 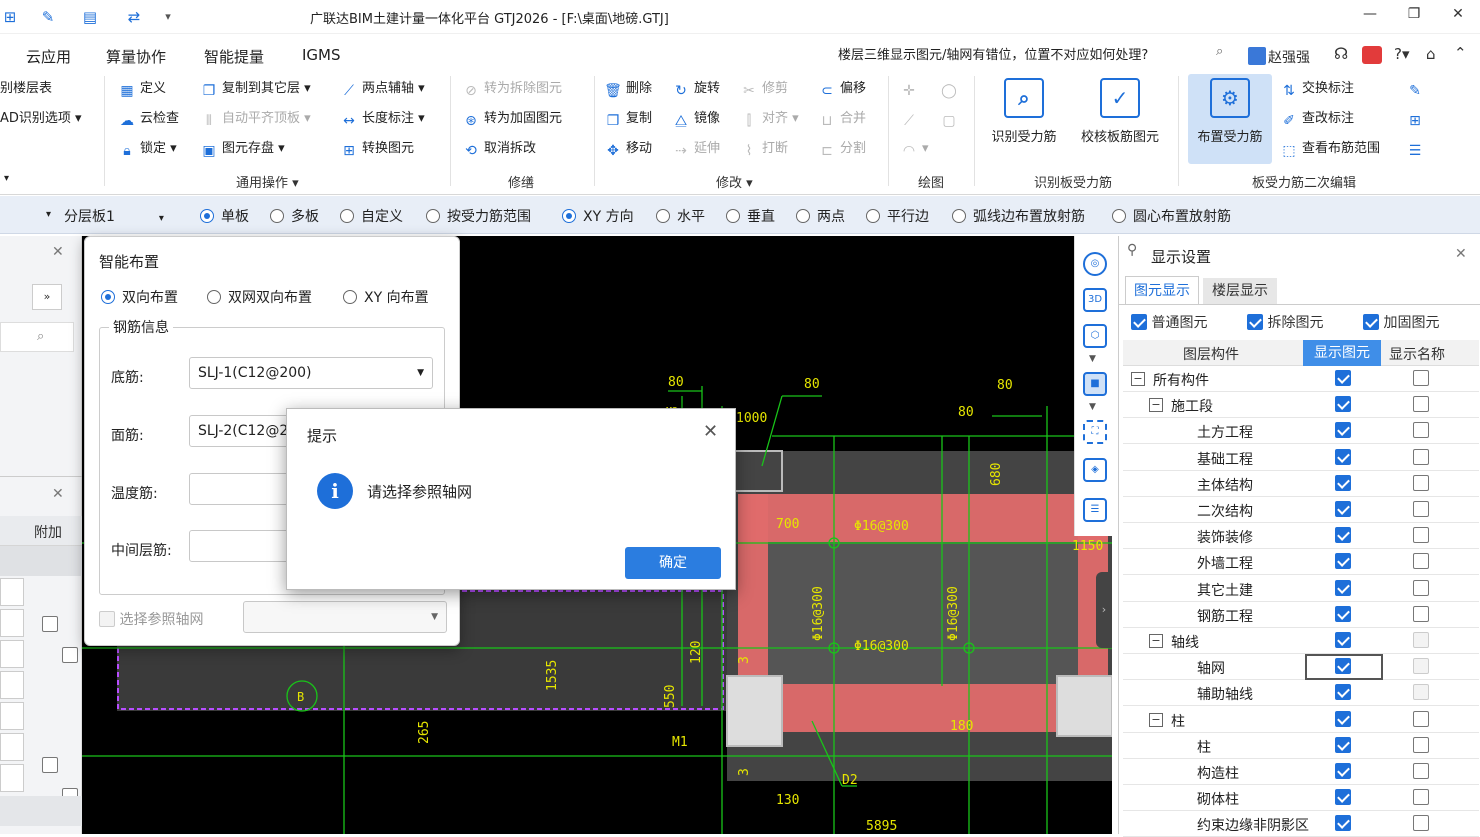 I want to click on tree-row: 砌体柱, so click(x=1301, y=798).